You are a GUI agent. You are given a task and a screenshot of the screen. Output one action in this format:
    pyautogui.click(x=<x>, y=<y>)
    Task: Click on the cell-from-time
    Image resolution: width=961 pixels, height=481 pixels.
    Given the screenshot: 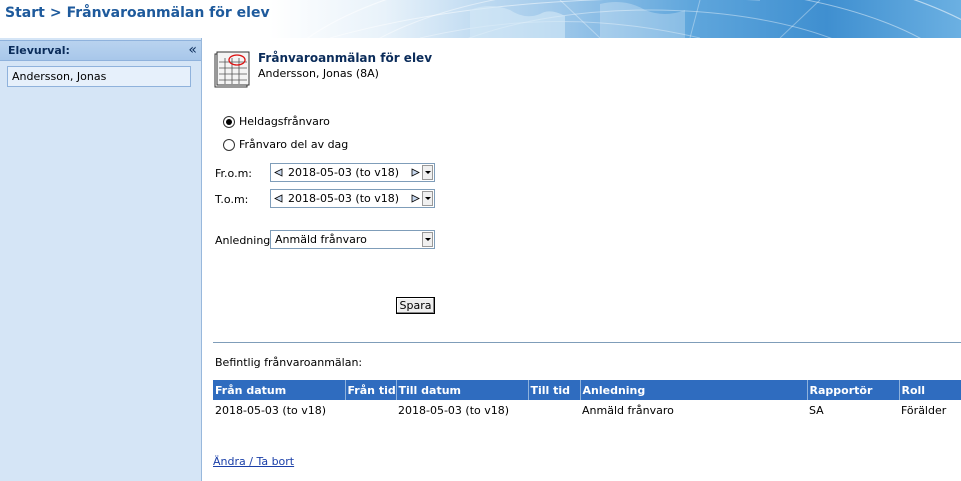 What is the action you would take?
    pyautogui.click(x=370, y=410)
    